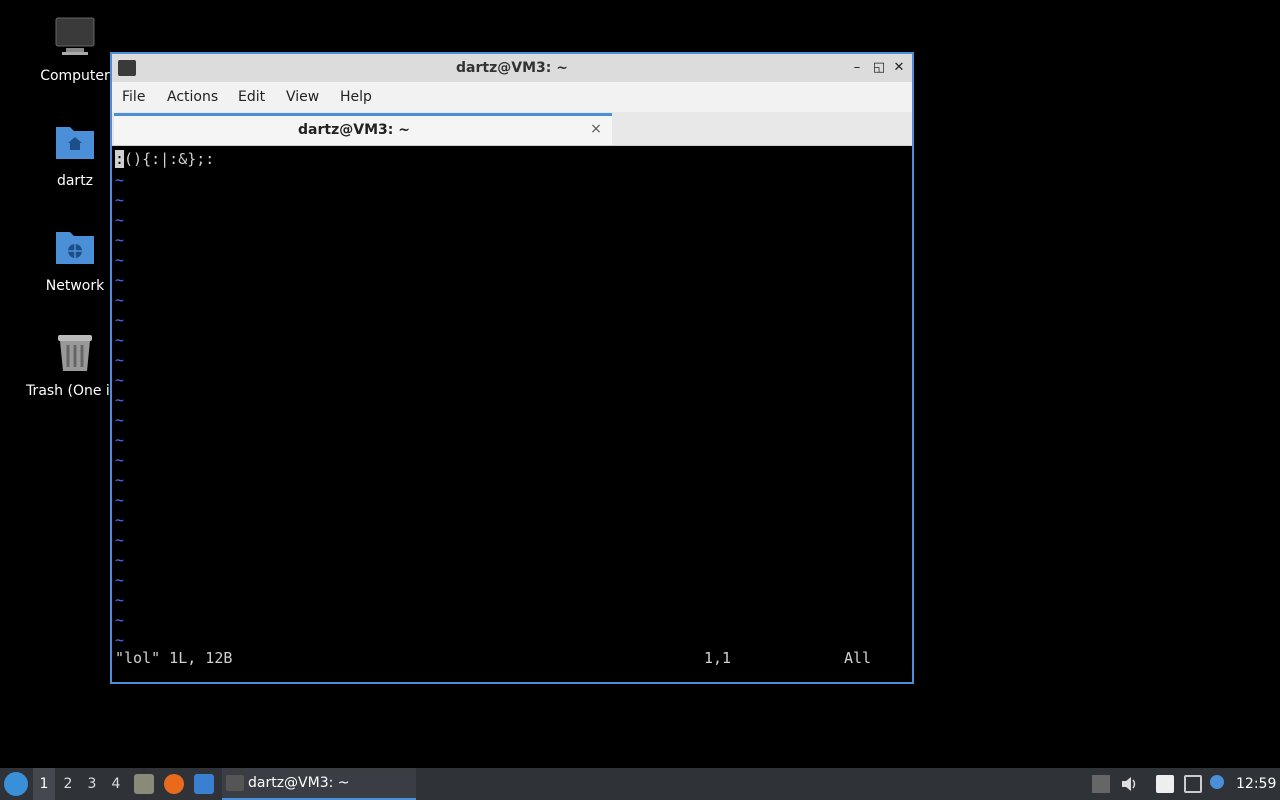  I want to click on status-file-info: "lol" 1L, 12B, so click(174, 658).